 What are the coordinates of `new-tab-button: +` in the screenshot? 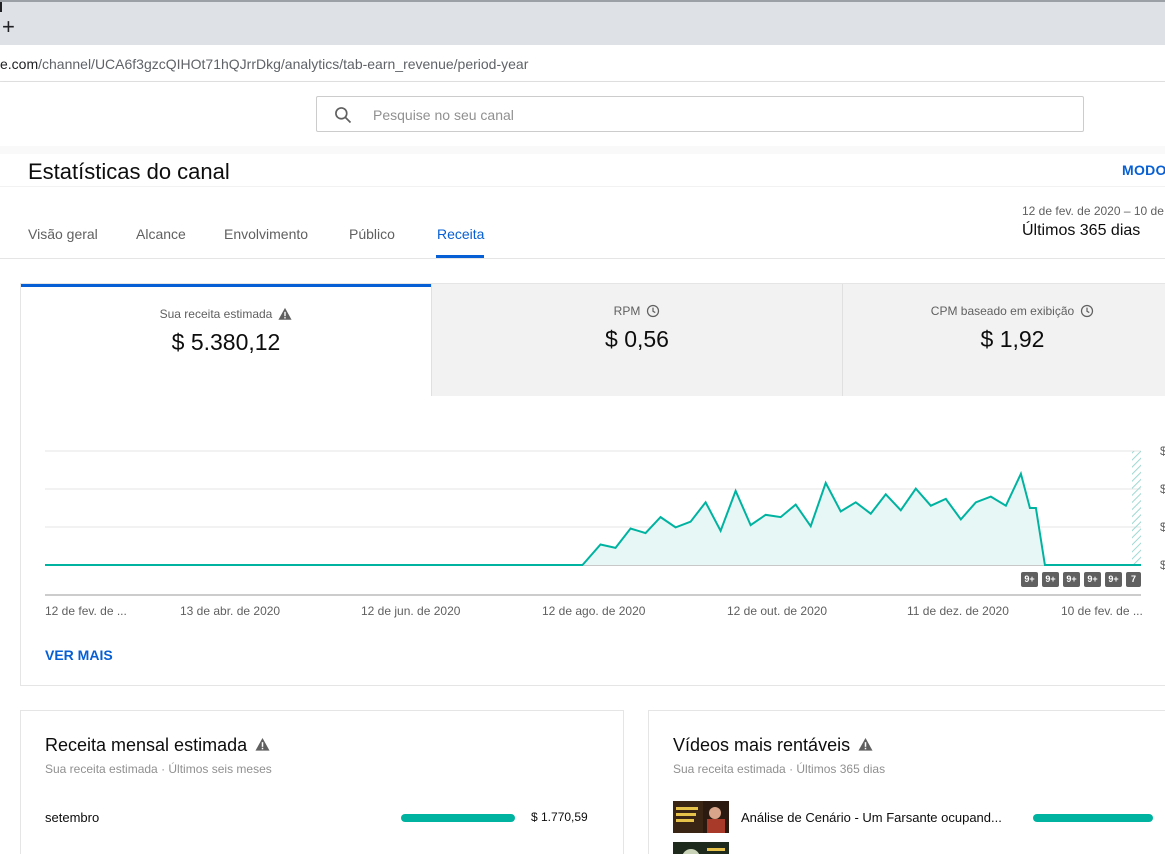 It's located at (8, 27).